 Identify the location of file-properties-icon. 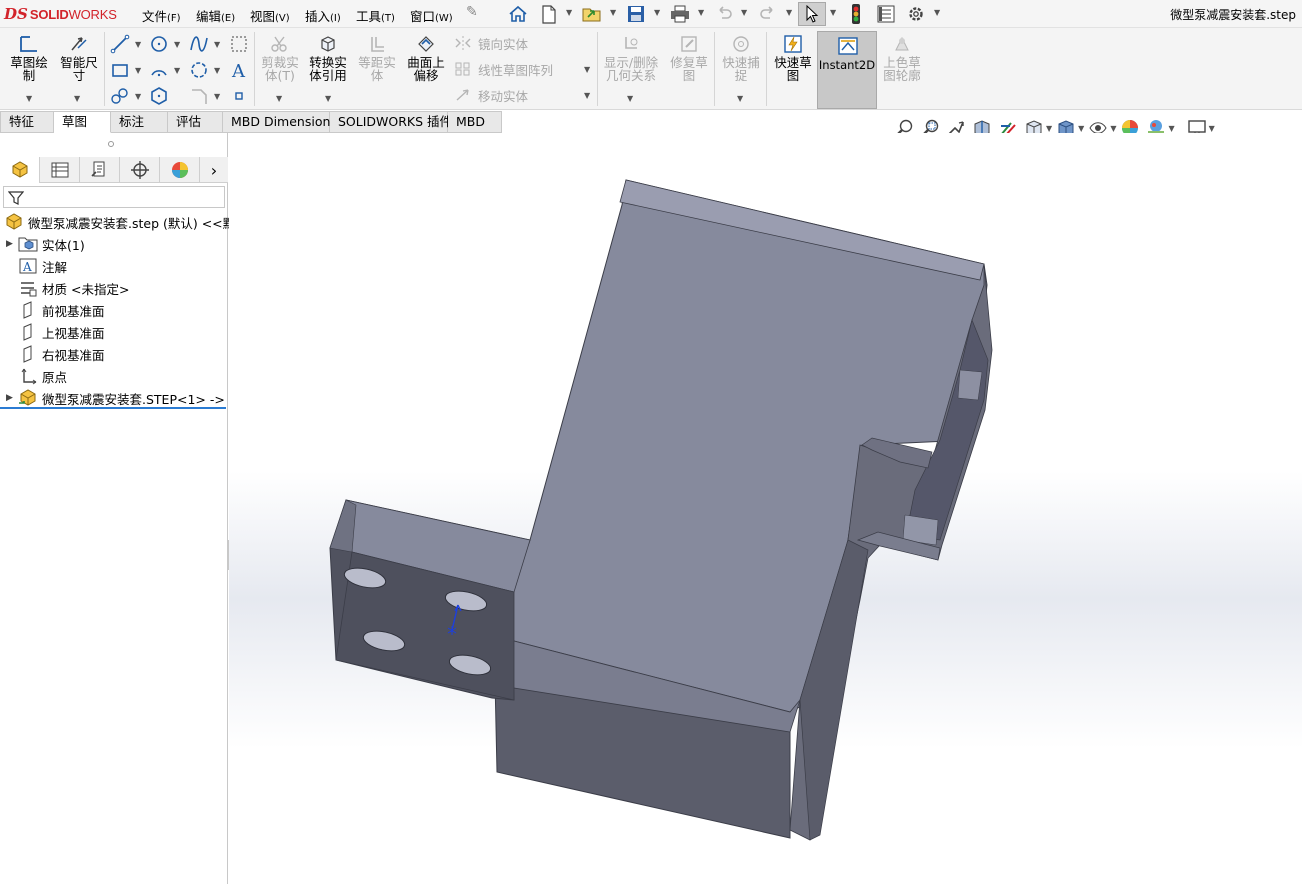
(886, 14).